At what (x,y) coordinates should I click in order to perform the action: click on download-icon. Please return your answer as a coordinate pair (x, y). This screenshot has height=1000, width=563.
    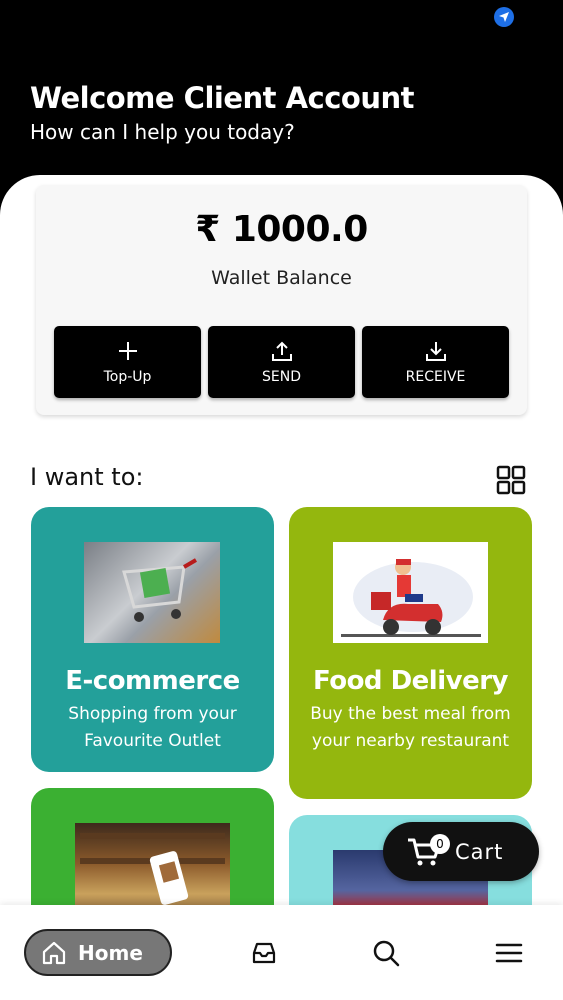
    Looking at the image, I should click on (435, 351).